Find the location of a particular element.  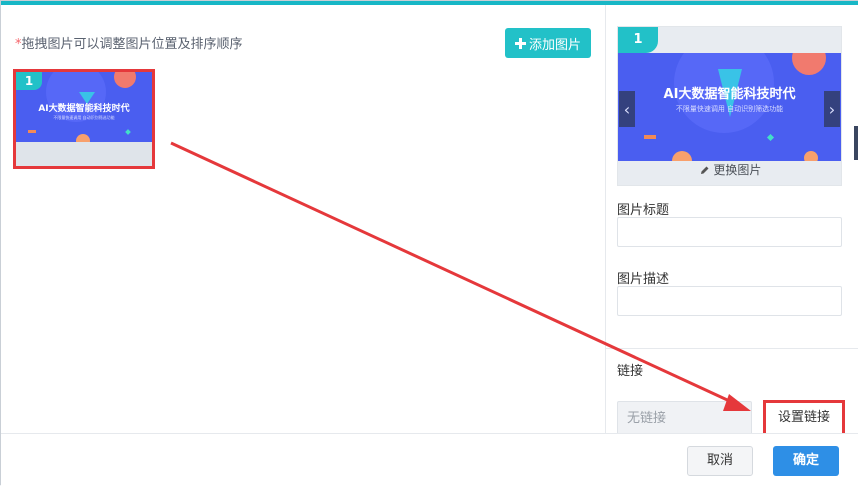

thumbnail-banner-title: AI大数据智能科技时代 is located at coordinates (84, 109).